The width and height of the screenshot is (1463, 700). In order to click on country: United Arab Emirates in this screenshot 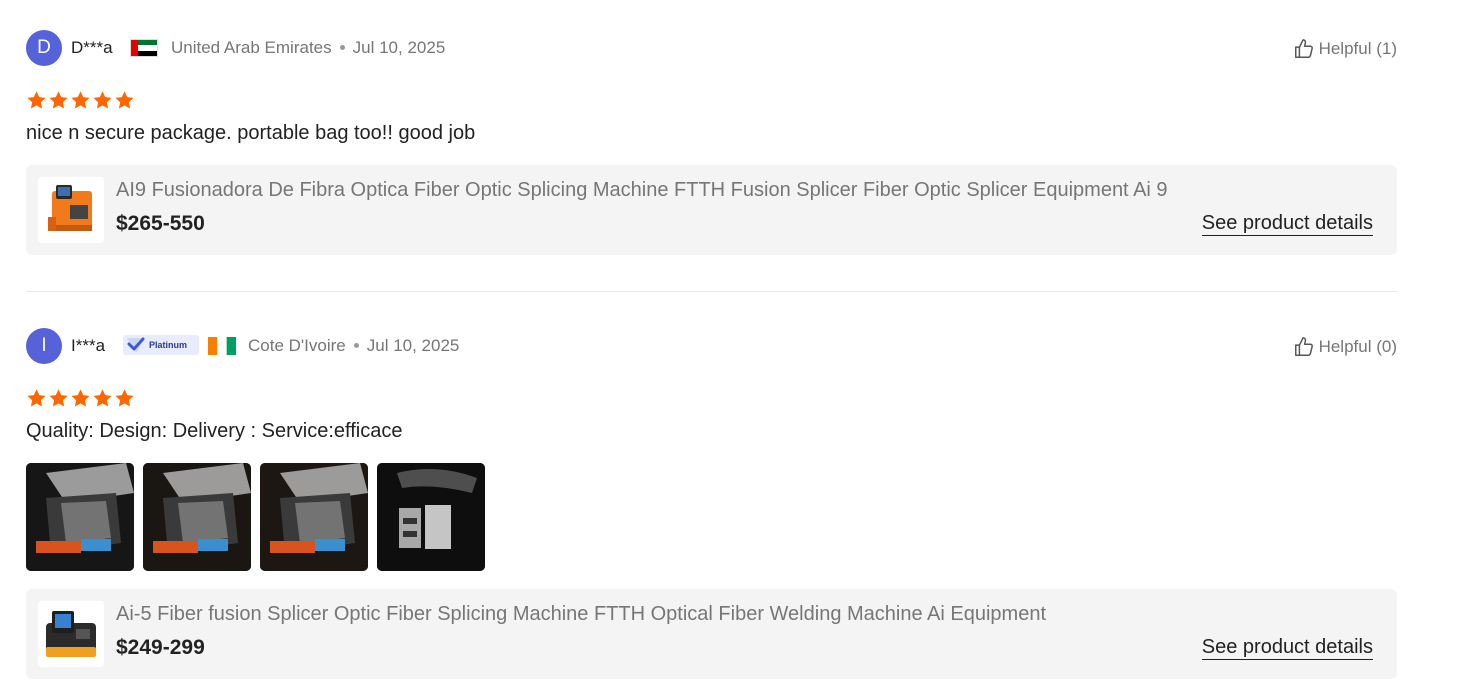, I will do `click(251, 47)`.